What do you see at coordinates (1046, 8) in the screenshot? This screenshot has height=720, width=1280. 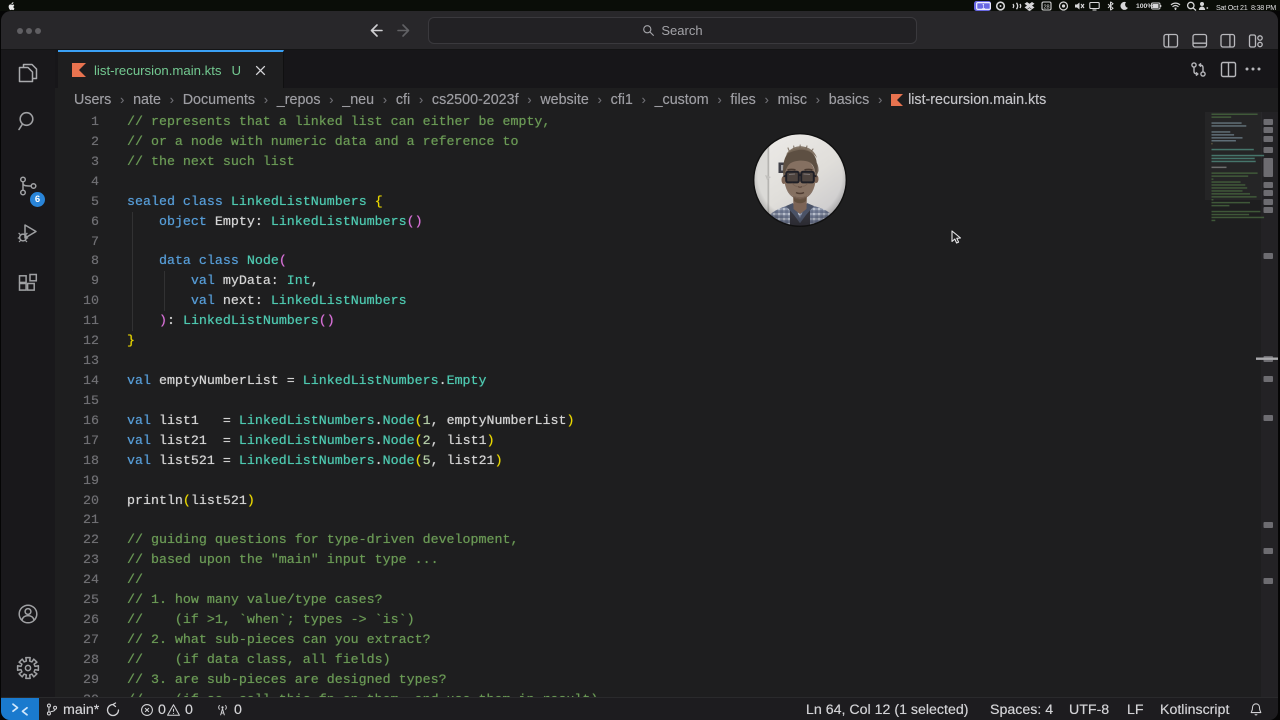 I see `svg-text: 28` at bounding box center [1046, 8].